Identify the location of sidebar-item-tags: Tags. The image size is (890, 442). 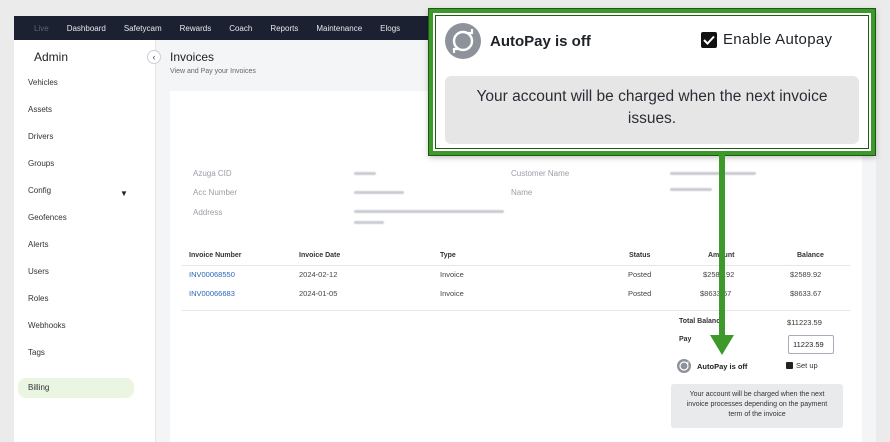
(85, 360).